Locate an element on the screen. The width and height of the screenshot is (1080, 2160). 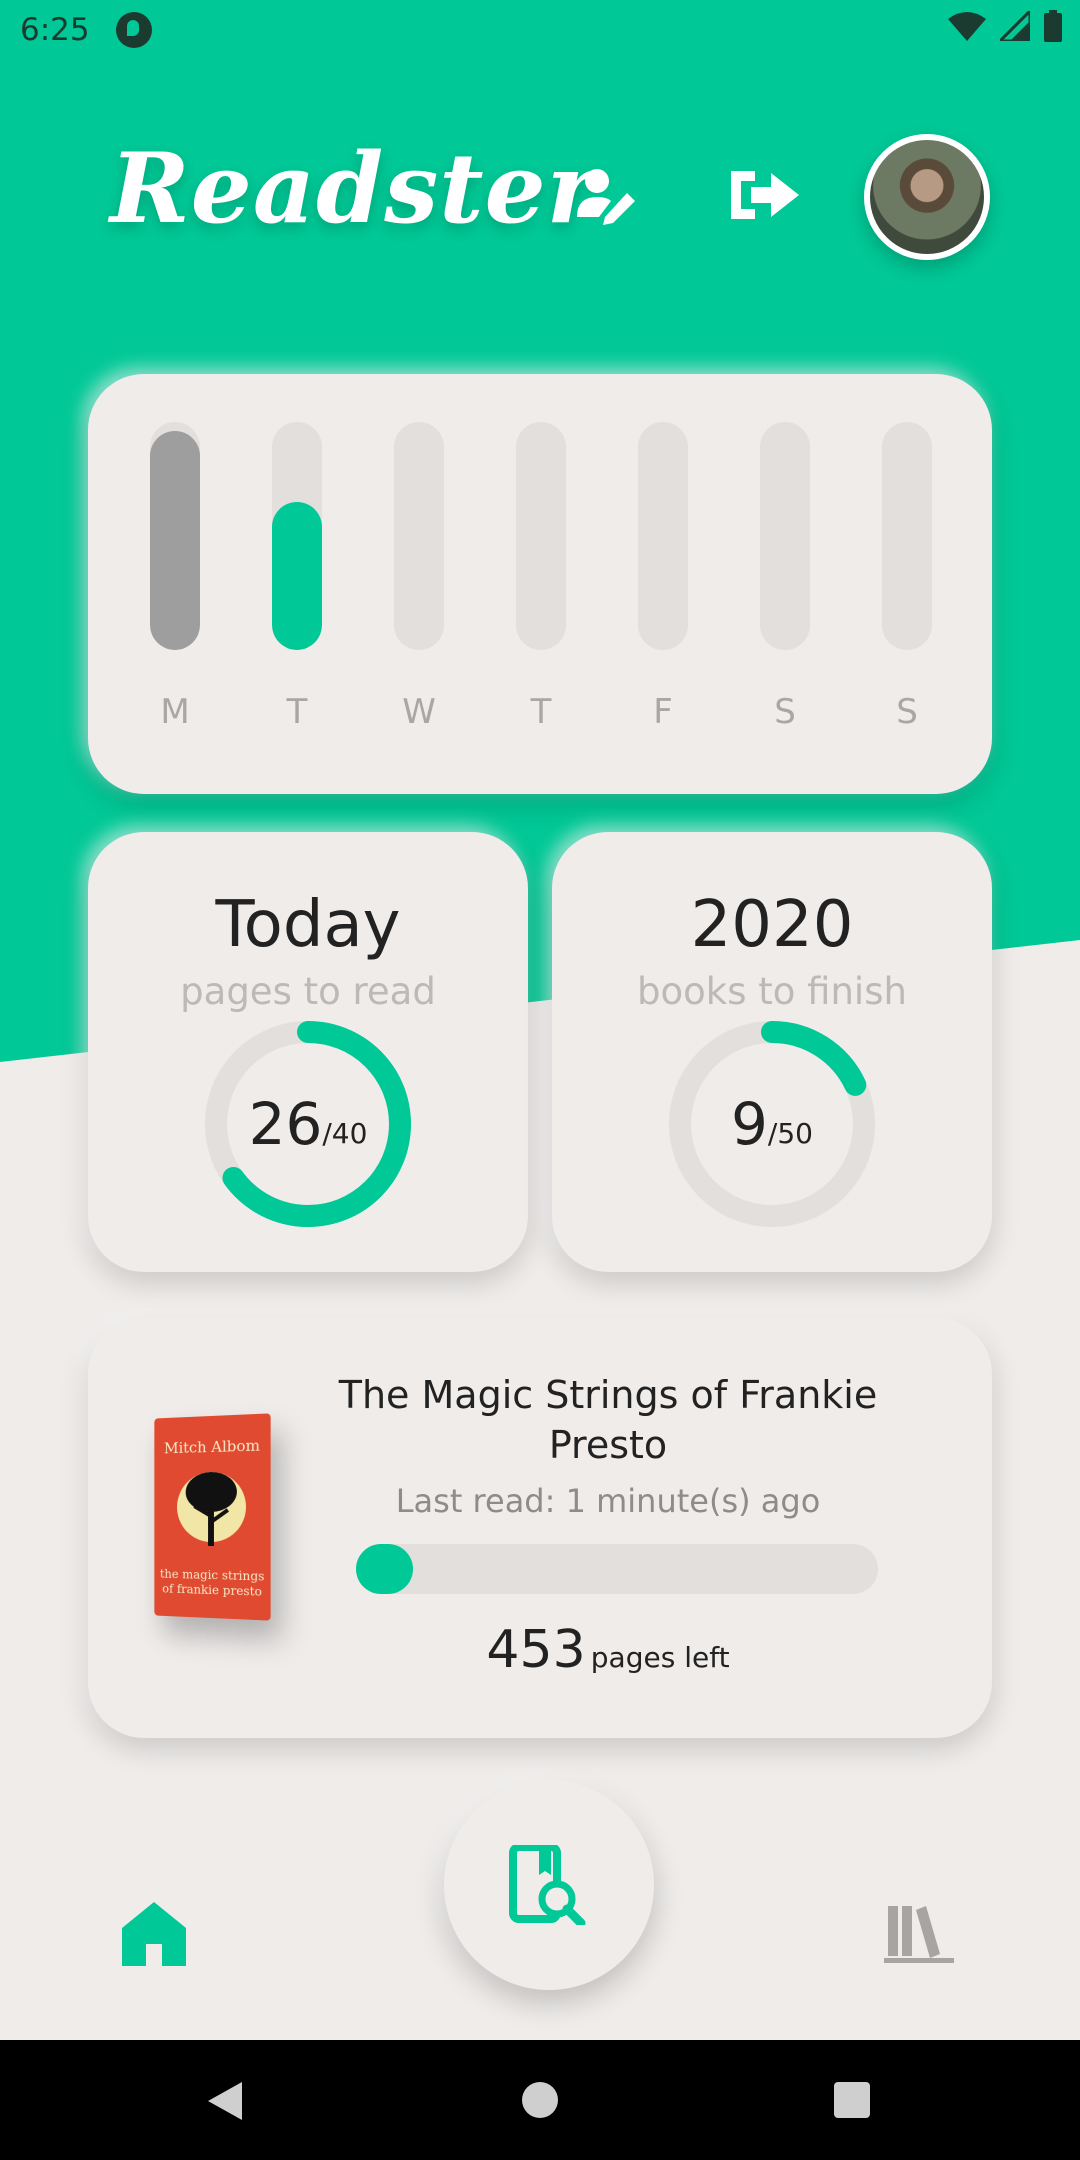
notification-app-icon is located at coordinates (134, 30).